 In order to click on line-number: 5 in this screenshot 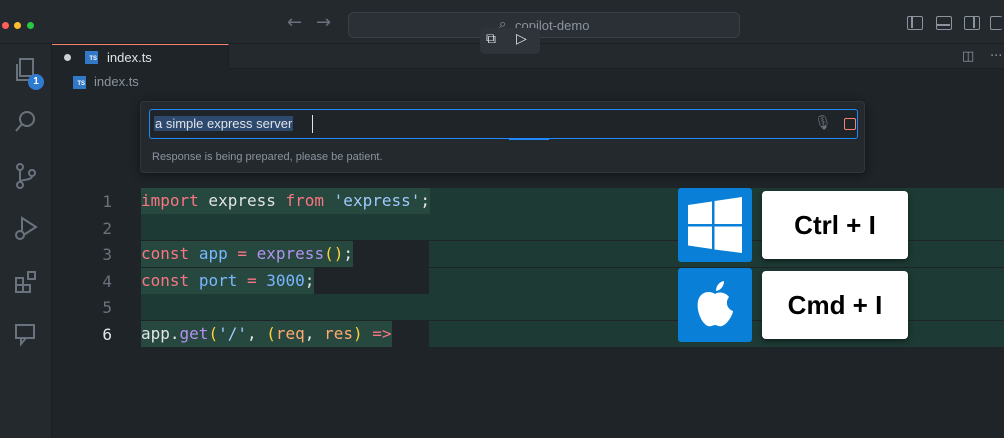, I will do `click(107, 307)`.